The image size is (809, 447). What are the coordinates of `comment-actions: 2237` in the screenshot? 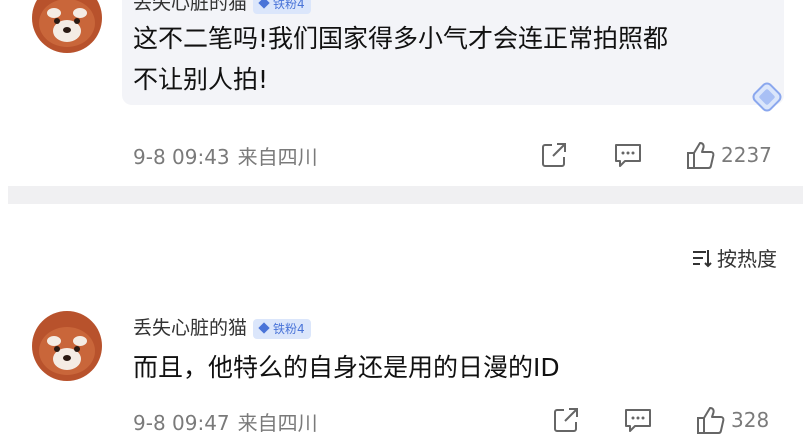 It's located at (665, 155).